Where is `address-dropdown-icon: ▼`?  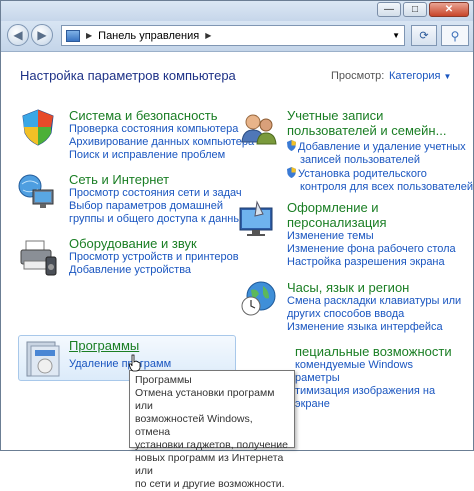 address-dropdown-icon: ▼ is located at coordinates (396, 35).